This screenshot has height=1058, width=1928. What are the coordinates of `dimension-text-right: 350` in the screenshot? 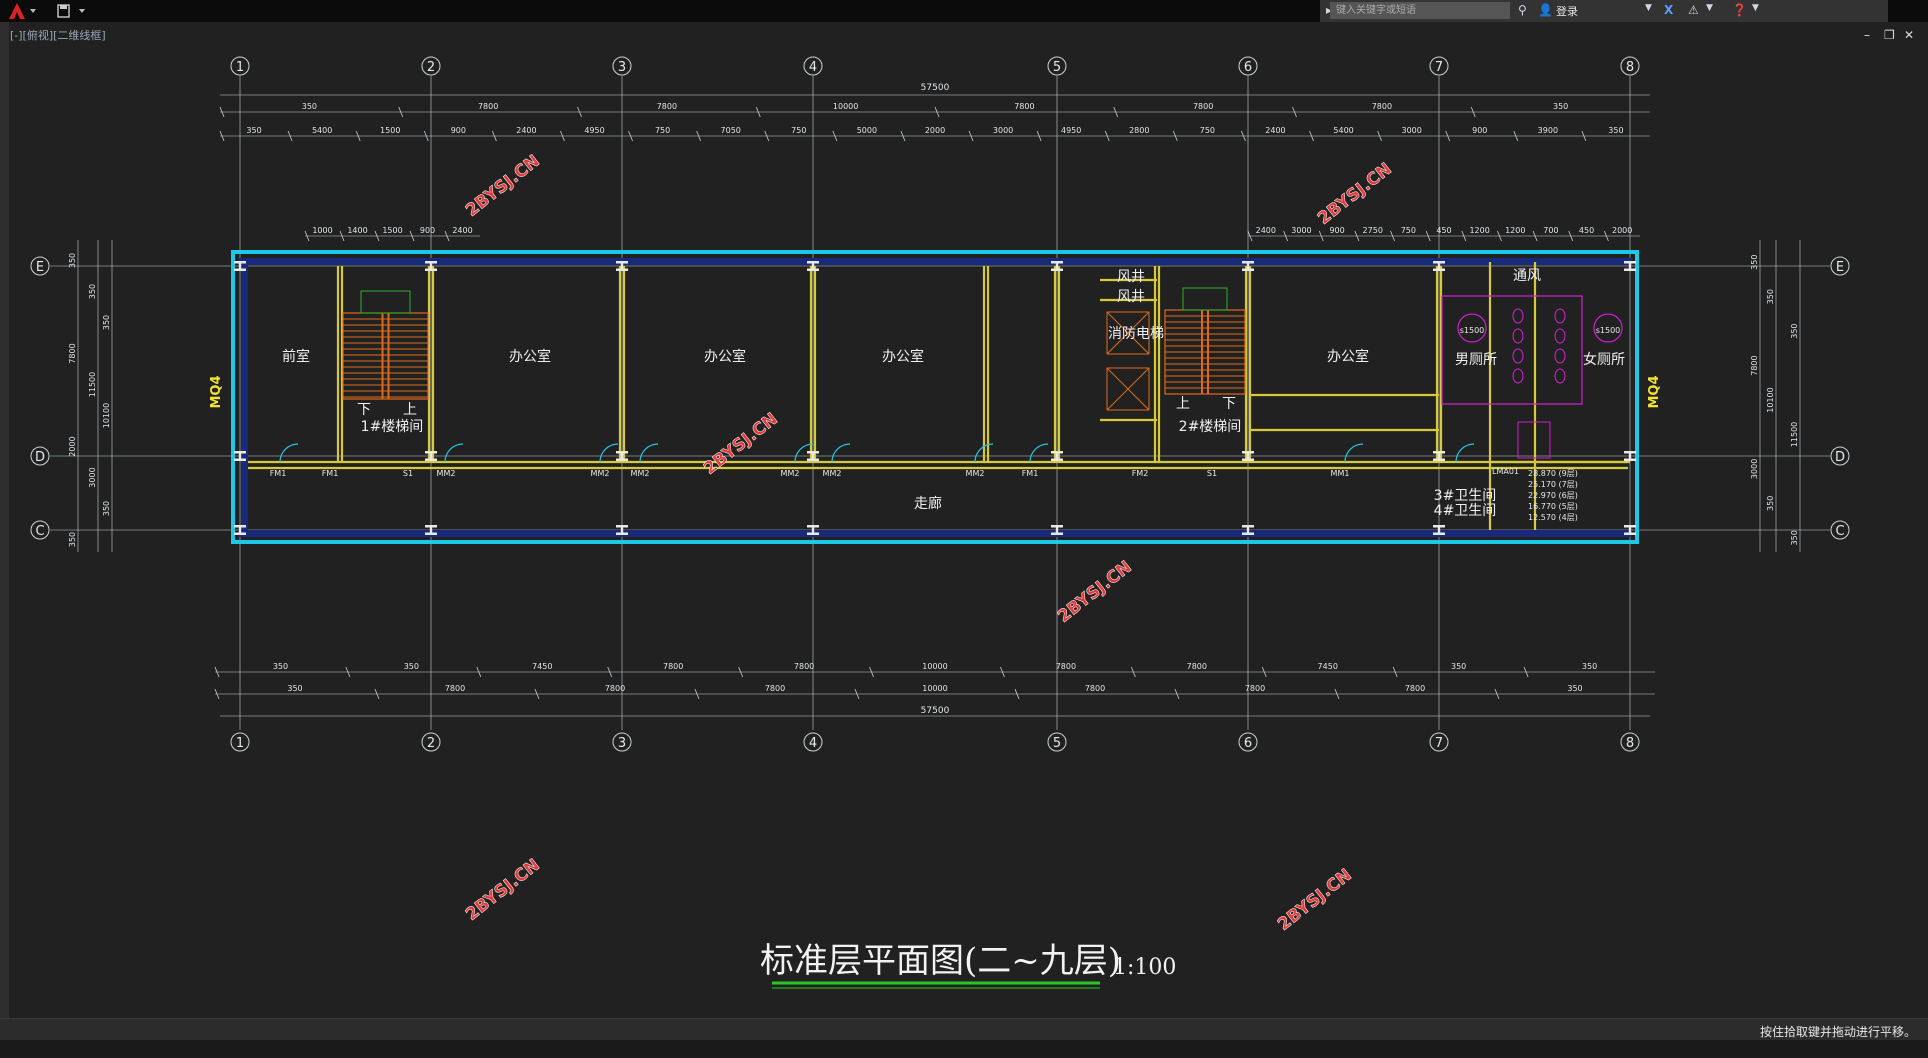 It's located at (1794, 537).